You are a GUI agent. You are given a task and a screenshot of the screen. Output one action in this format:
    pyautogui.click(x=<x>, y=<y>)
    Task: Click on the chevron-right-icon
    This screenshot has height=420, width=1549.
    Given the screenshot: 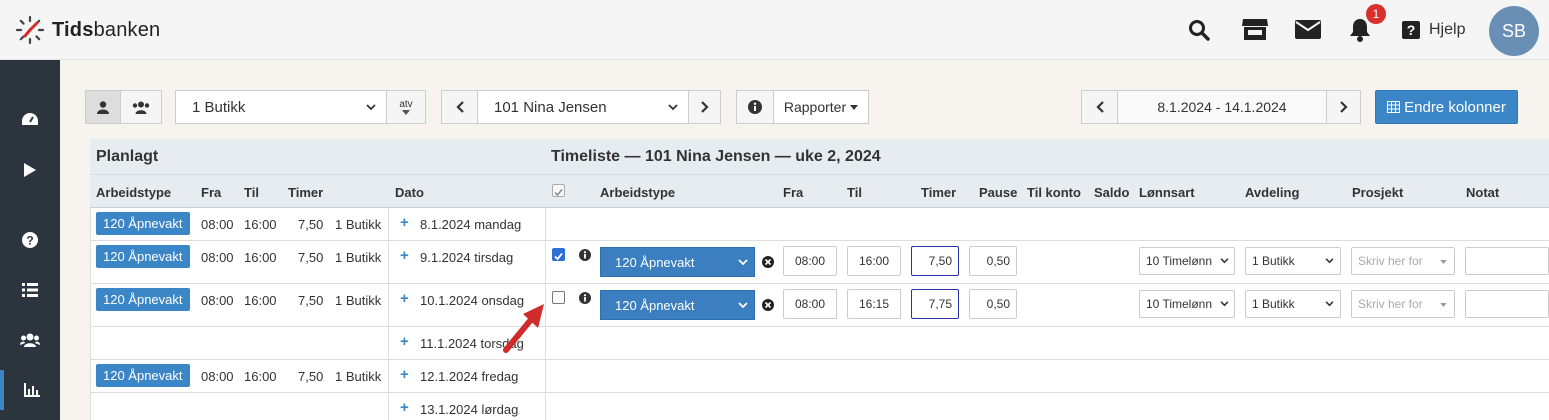 What is the action you would take?
    pyautogui.click(x=704, y=107)
    